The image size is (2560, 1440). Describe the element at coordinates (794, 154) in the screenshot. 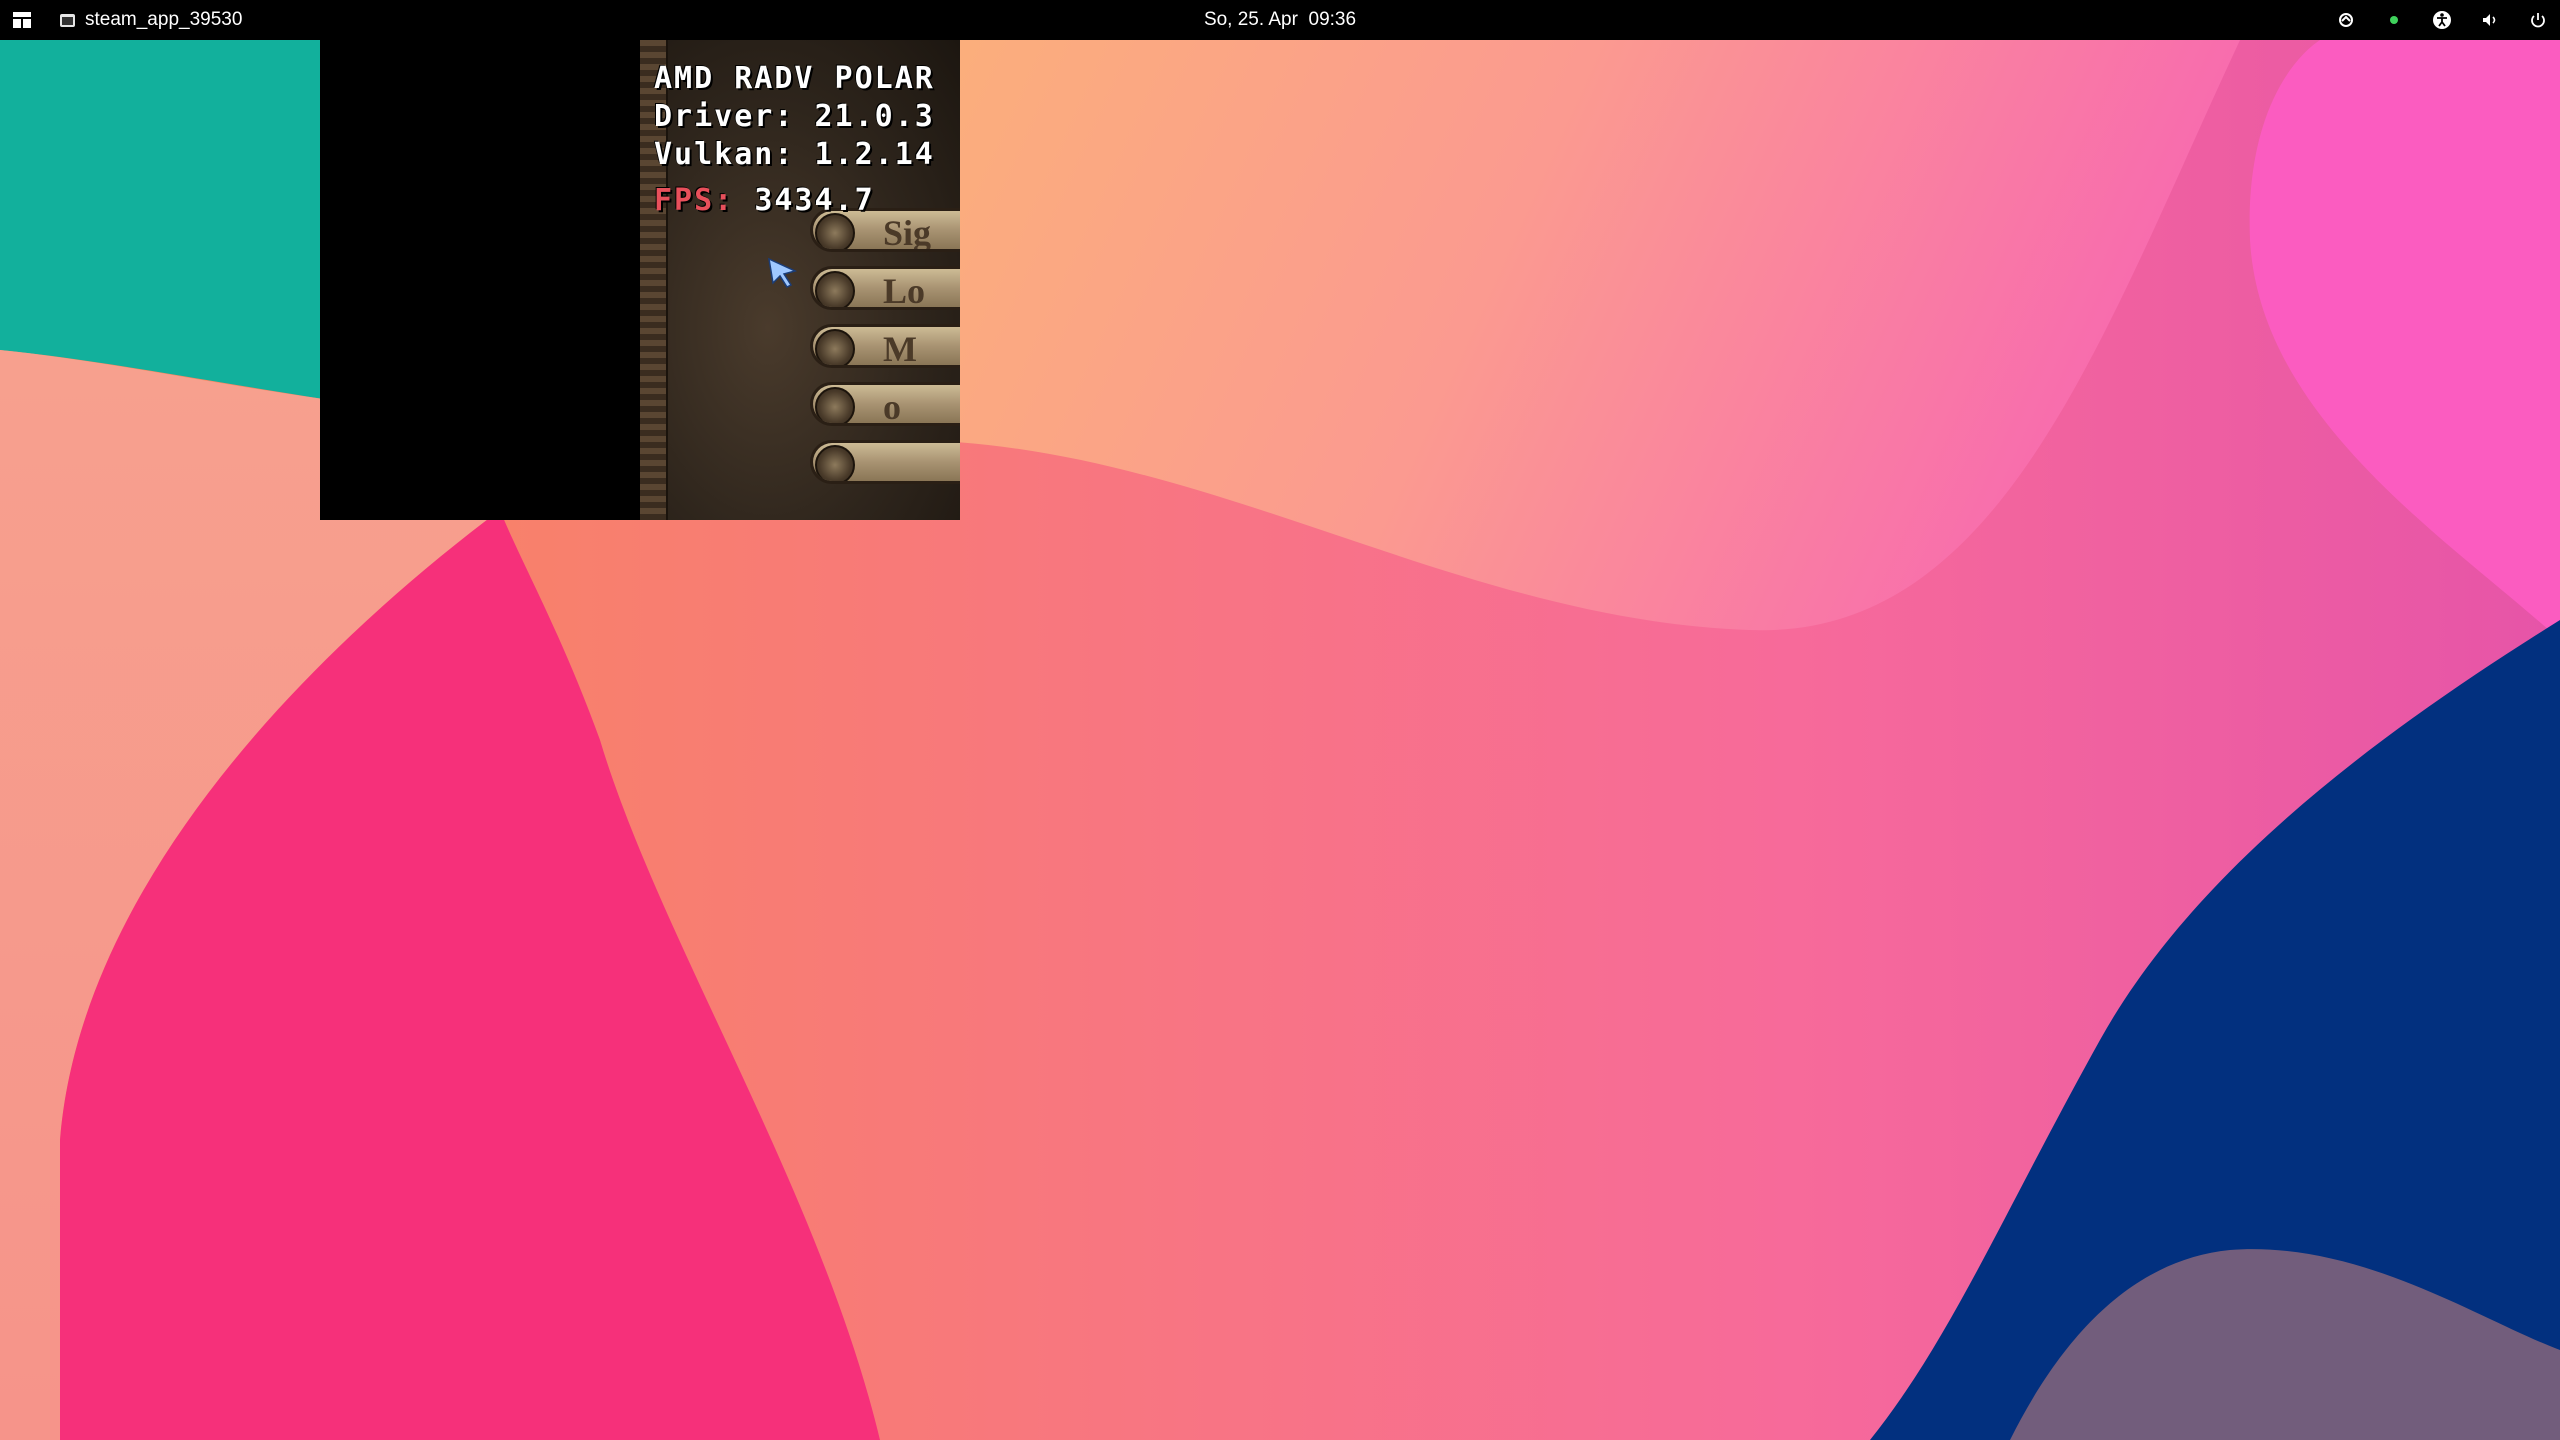

I see `vulkan-version: Vulkan: 1.2.14` at that location.